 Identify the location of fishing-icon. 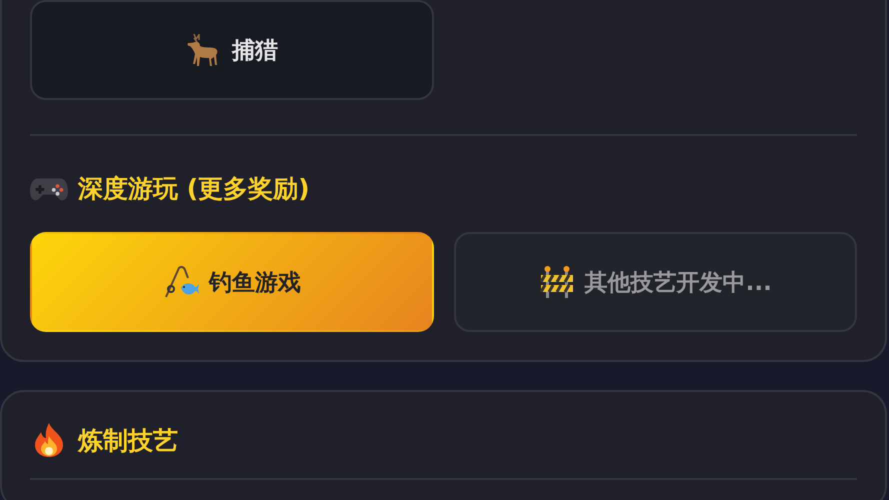
(180, 282).